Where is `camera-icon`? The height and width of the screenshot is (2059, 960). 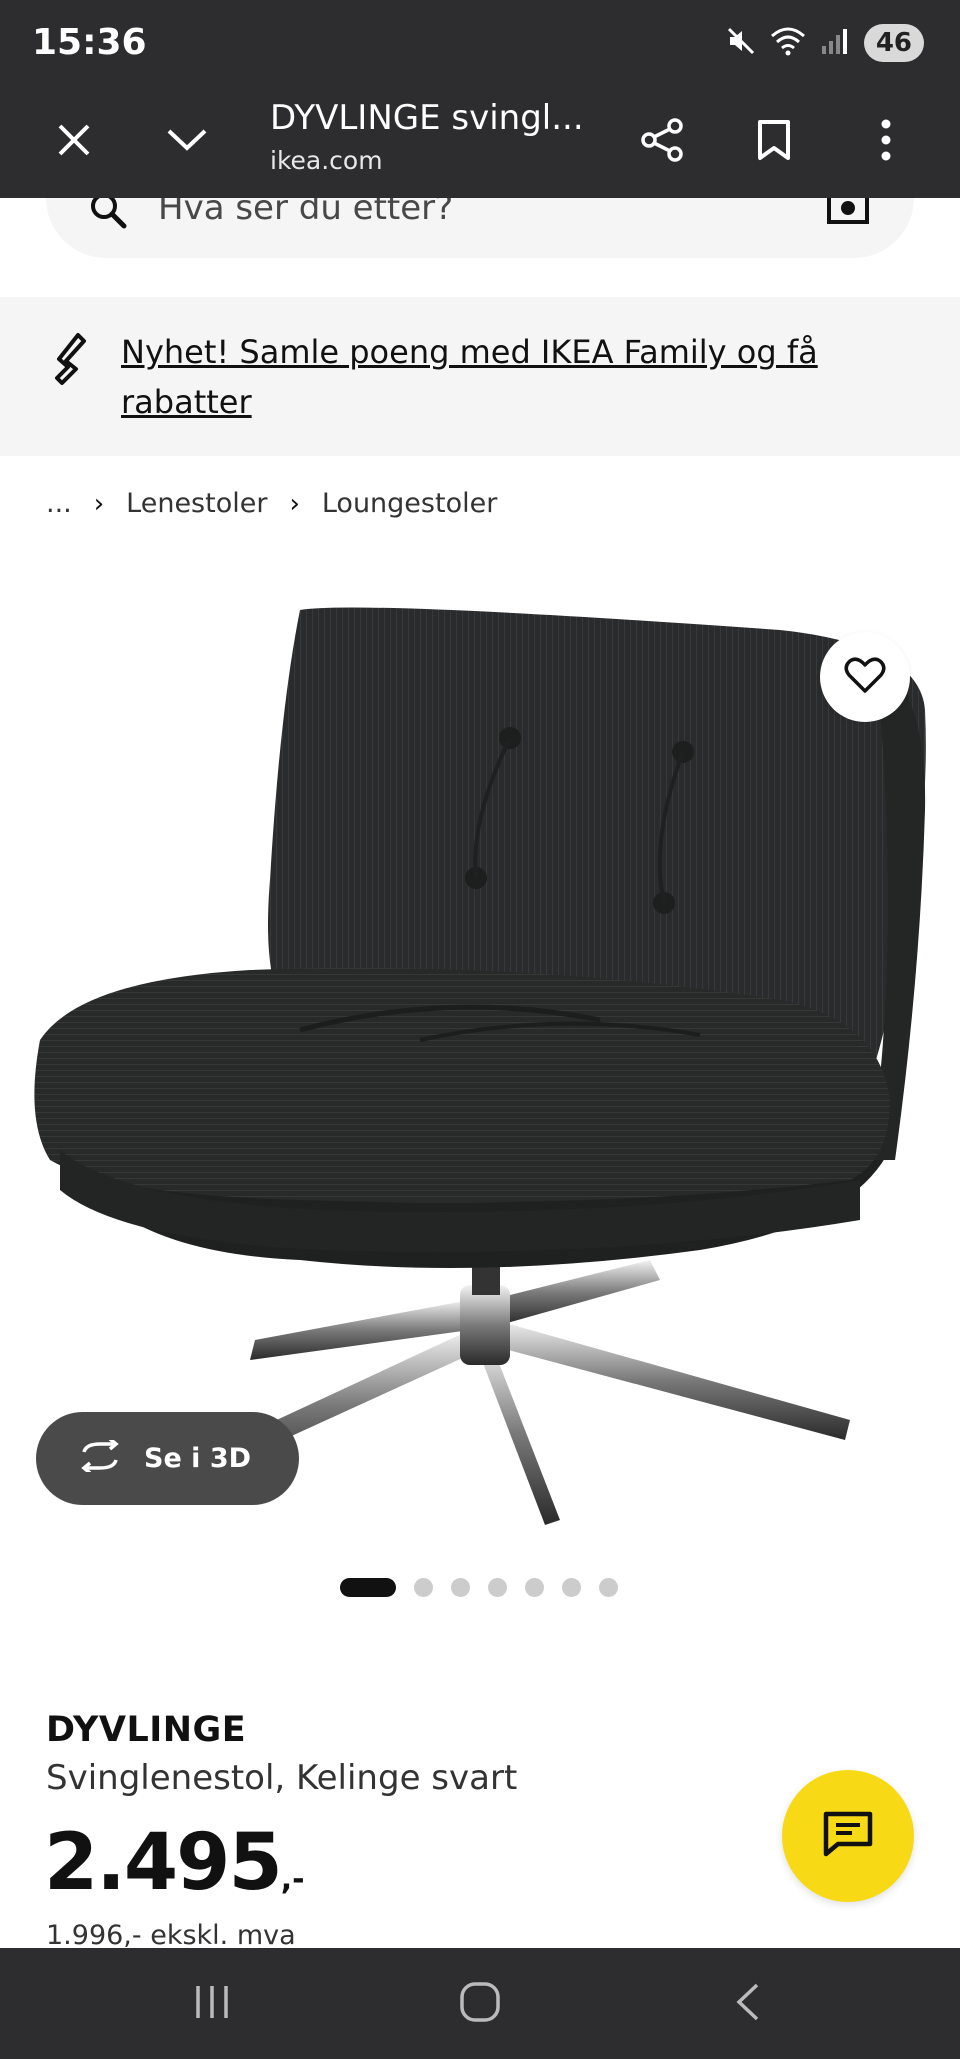
camera-icon is located at coordinates (848, 214).